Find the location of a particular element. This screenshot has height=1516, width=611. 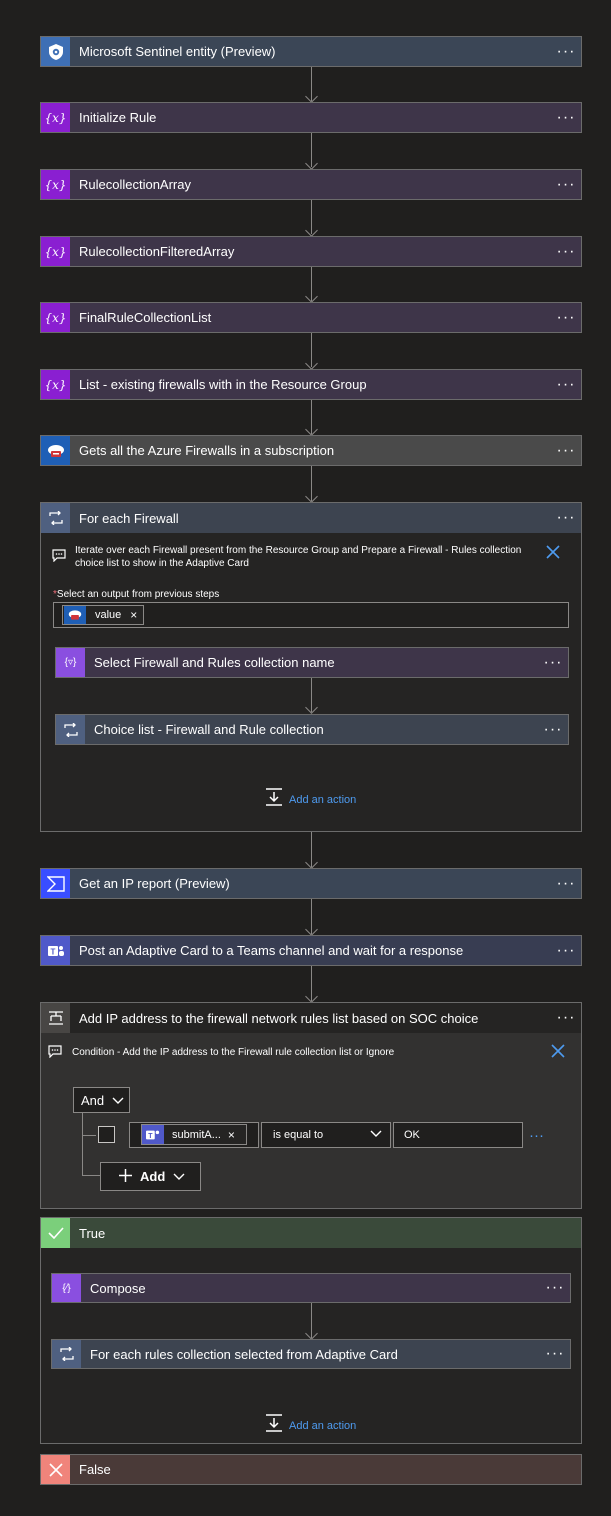

initialize-rule-step: {x} Initialize Rule ··· is located at coordinates (311, 117).